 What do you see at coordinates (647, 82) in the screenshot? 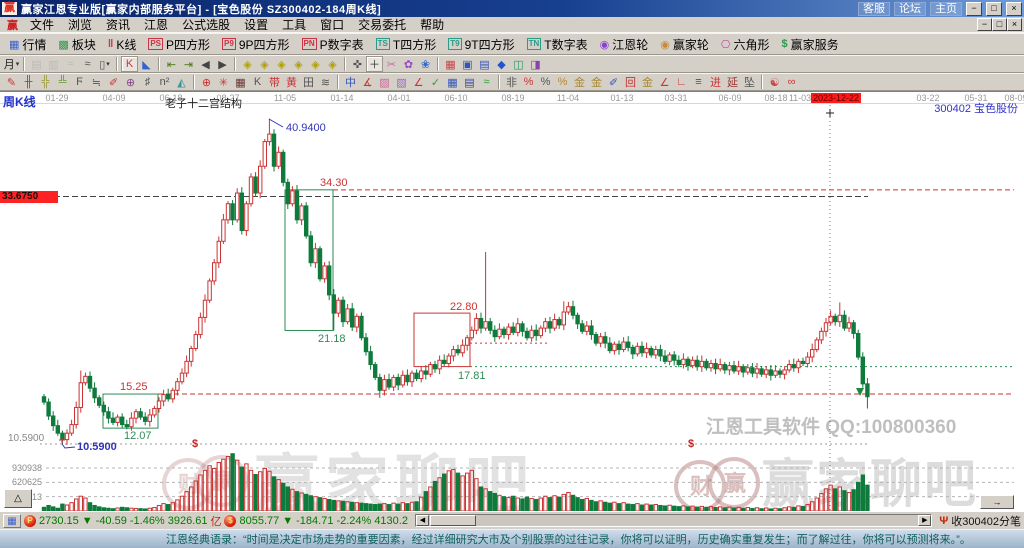
I see `draw-golden-3-icon: 金` at bounding box center [647, 82].